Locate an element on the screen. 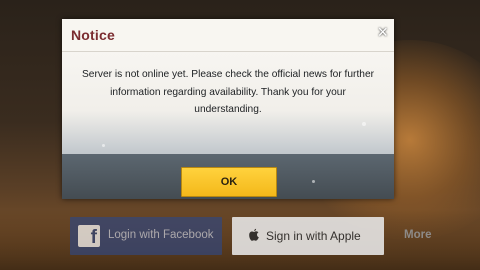 Image resolution: width=480 pixels, height=270 pixels. apple-icon is located at coordinates (254, 234).